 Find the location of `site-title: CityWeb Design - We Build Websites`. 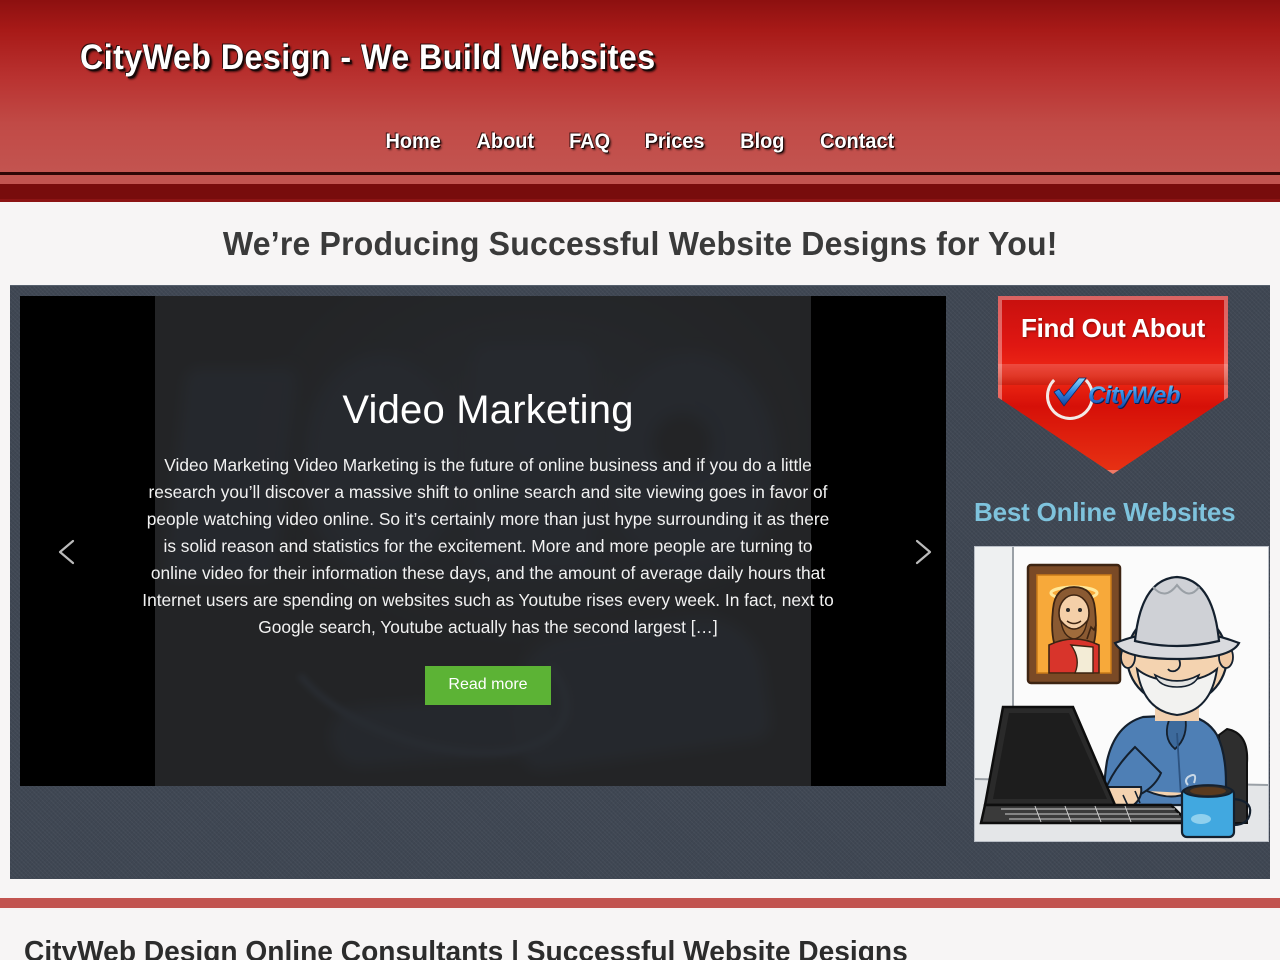

site-title: CityWeb Design - We Build Websites is located at coordinates (368, 57).